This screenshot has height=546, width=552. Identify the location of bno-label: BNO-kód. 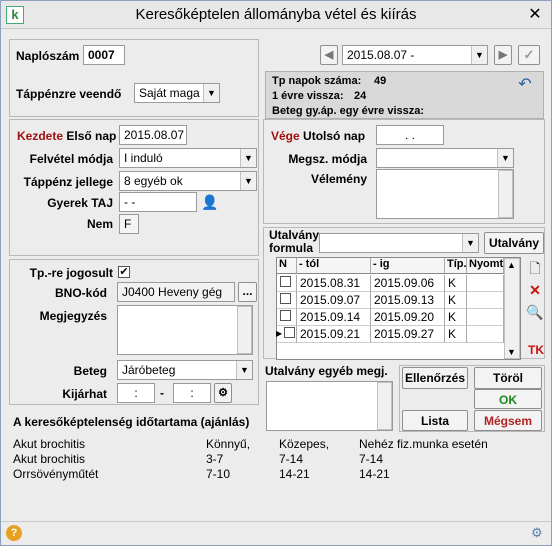
(81, 293).